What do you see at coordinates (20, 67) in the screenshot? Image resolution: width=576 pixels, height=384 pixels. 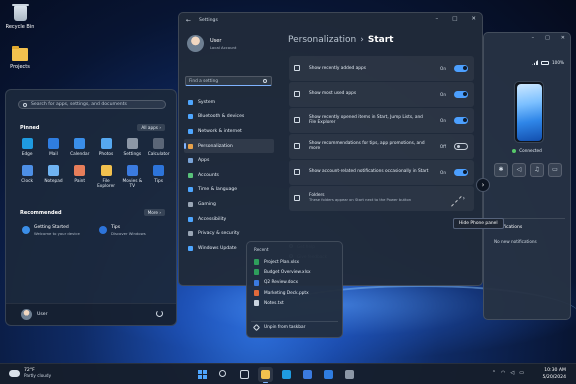 I see `desktop-icon-label: Projects` at bounding box center [20, 67].